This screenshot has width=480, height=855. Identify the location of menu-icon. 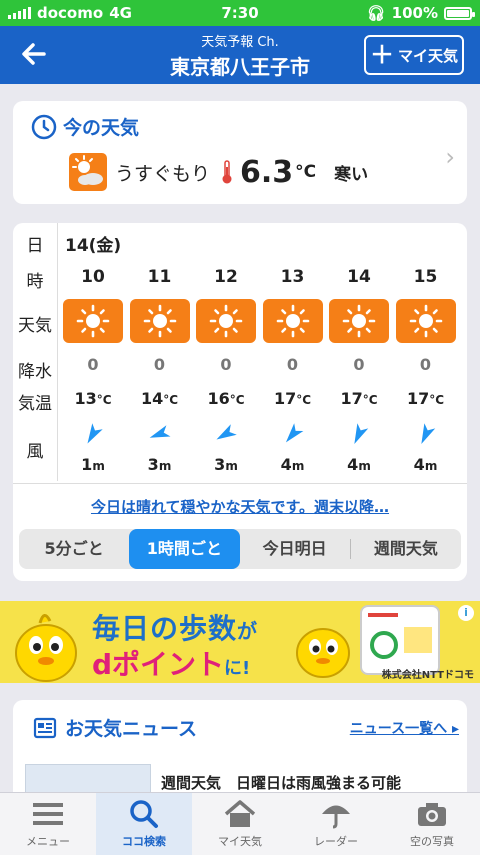
(48, 814).